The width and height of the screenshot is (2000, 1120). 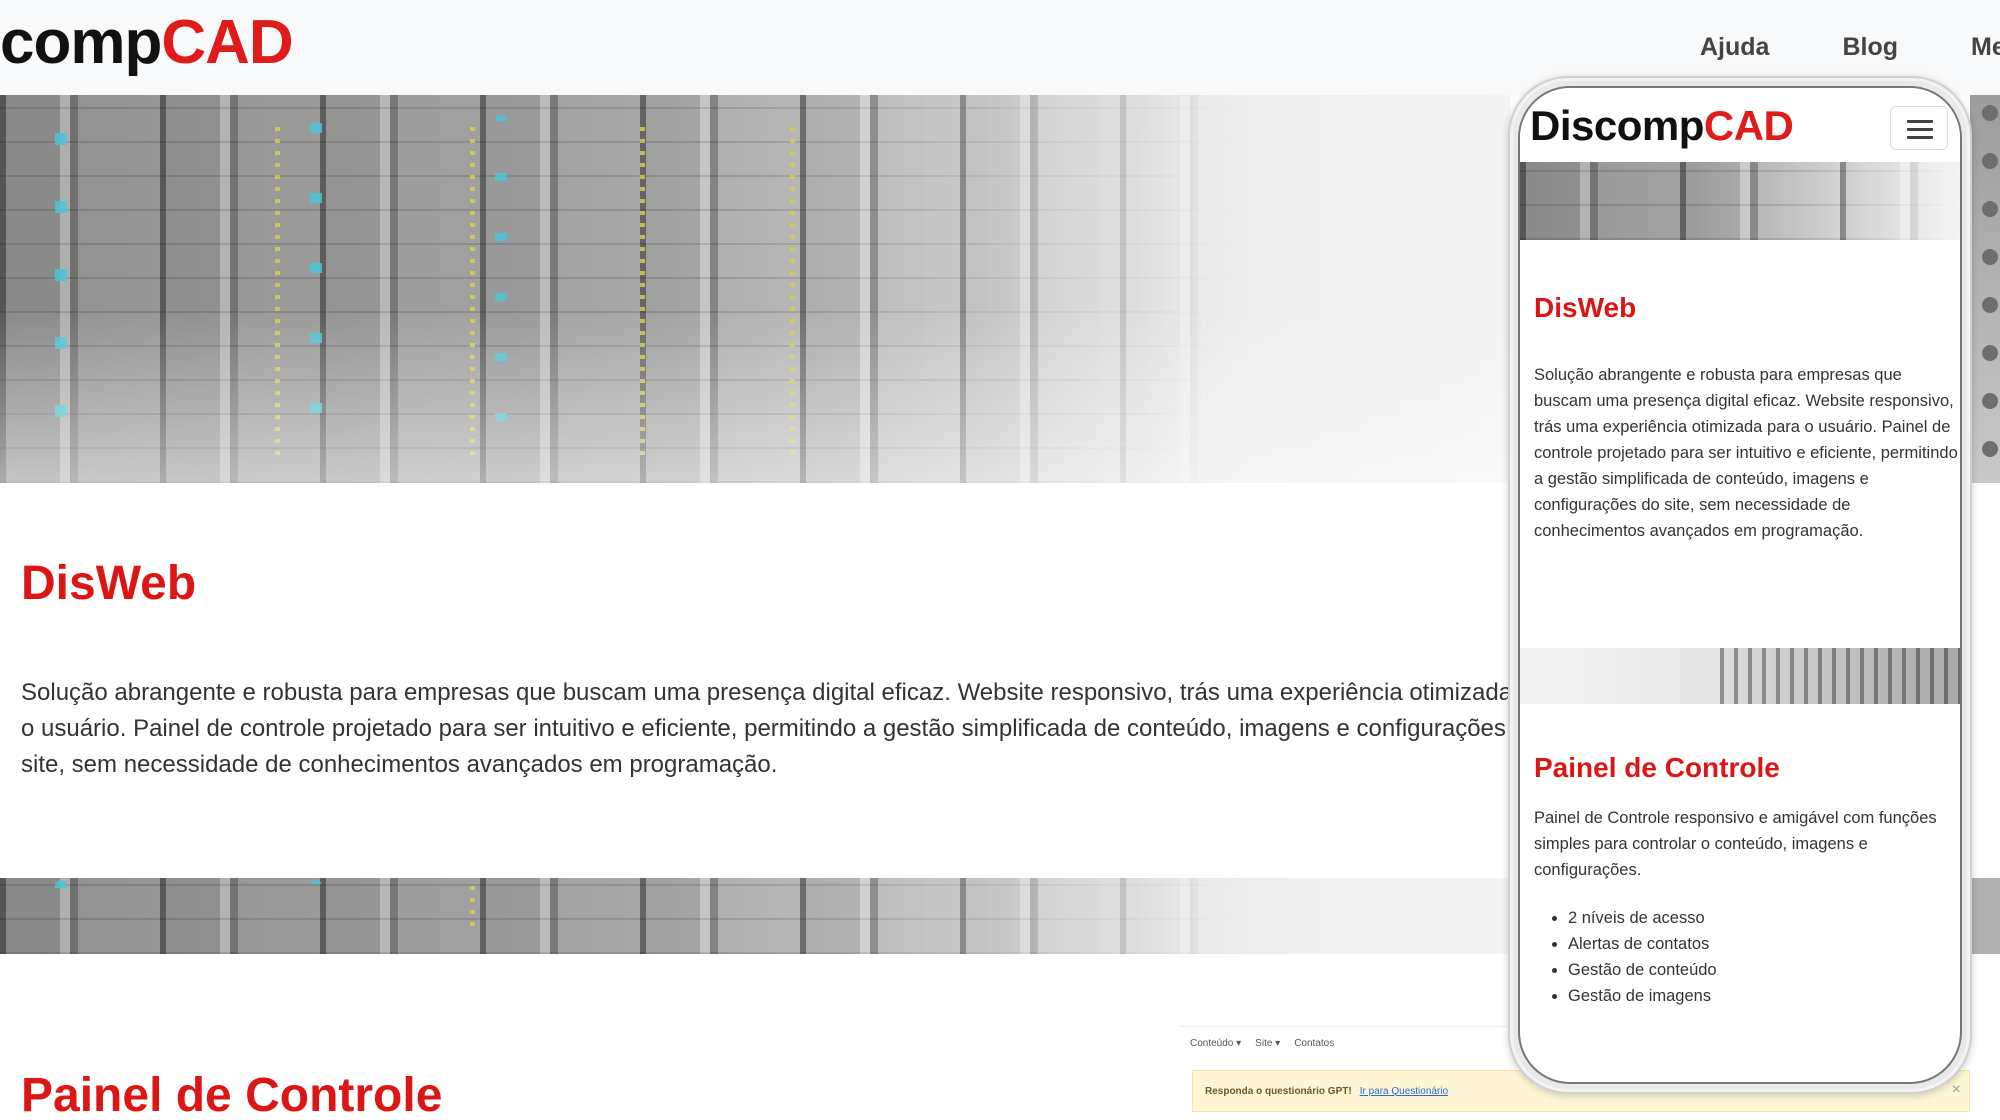 What do you see at coordinates (1642, 944) in the screenshot?
I see `list-item: Alertas de contatos` at bounding box center [1642, 944].